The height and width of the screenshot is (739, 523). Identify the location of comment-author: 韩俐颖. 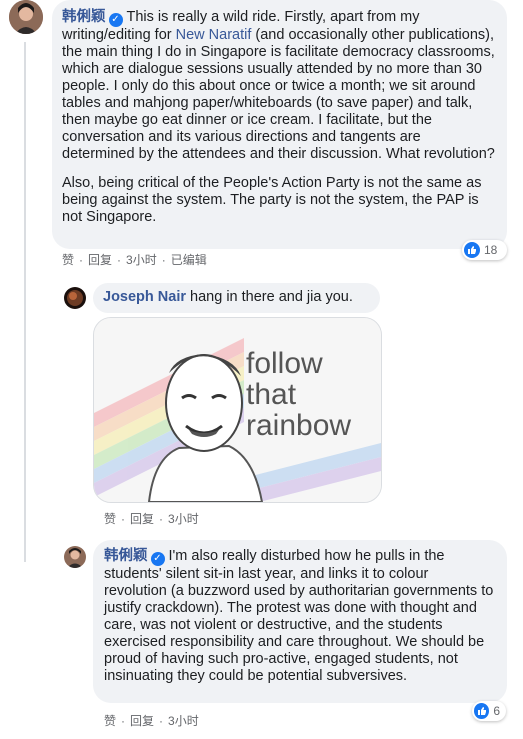
(84, 17).